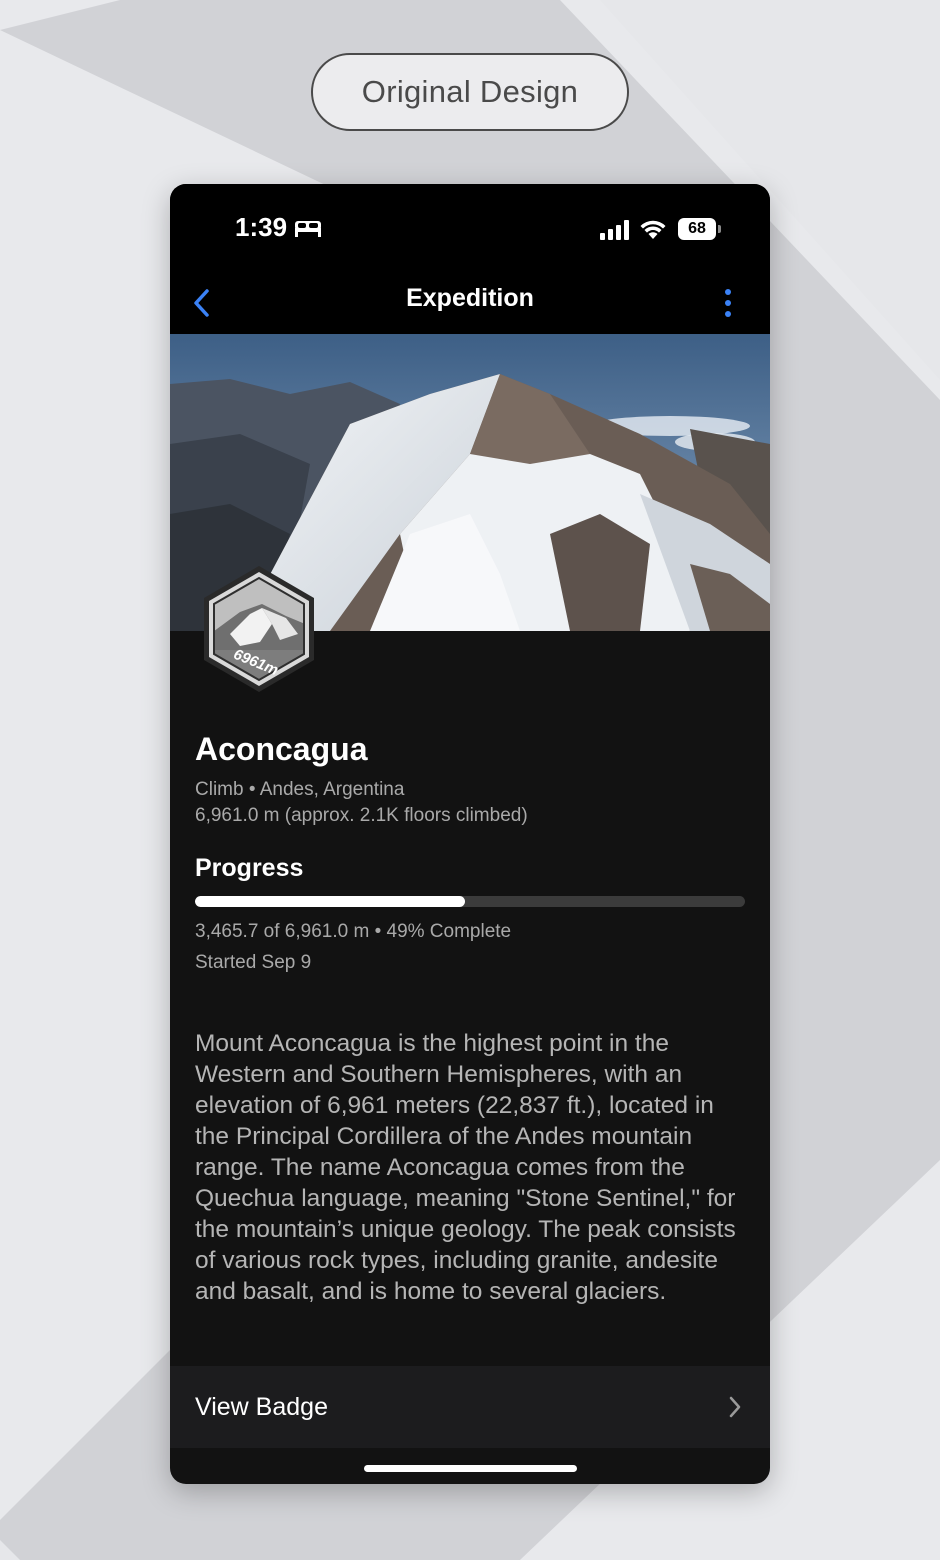 This screenshot has height=1560, width=940. I want to click on expedition-badge: 6961m, so click(259, 629).